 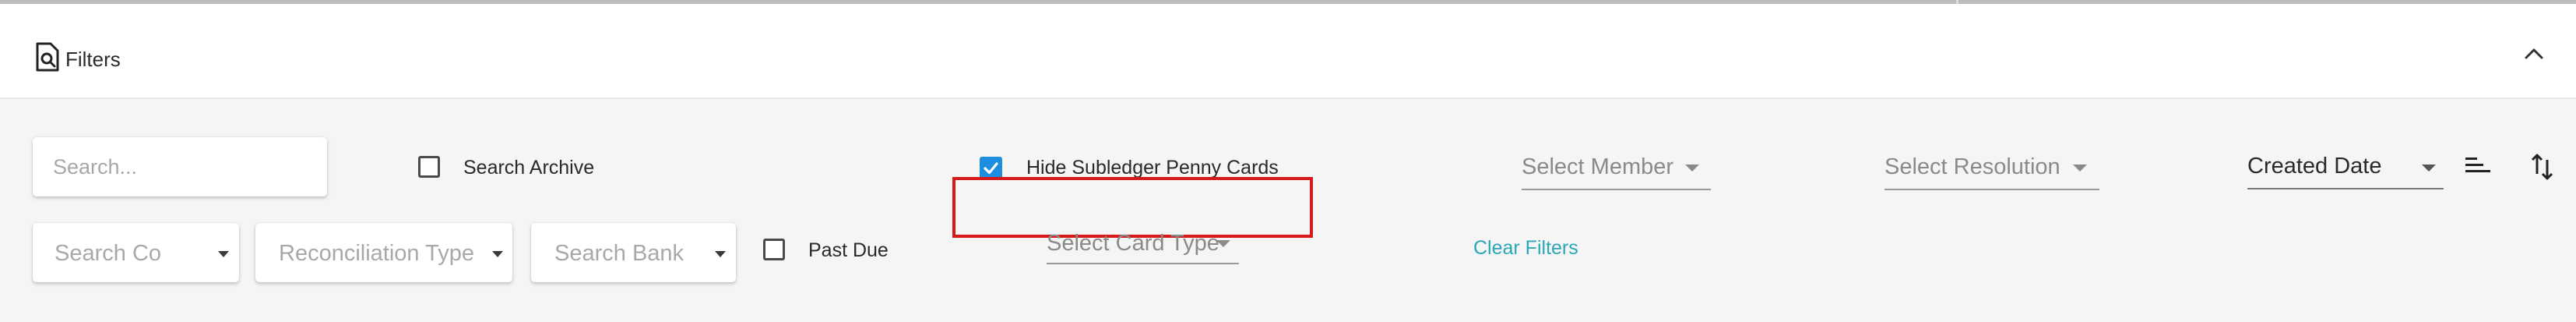 What do you see at coordinates (93, 59) in the screenshot?
I see `filters-title: Filters` at bounding box center [93, 59].